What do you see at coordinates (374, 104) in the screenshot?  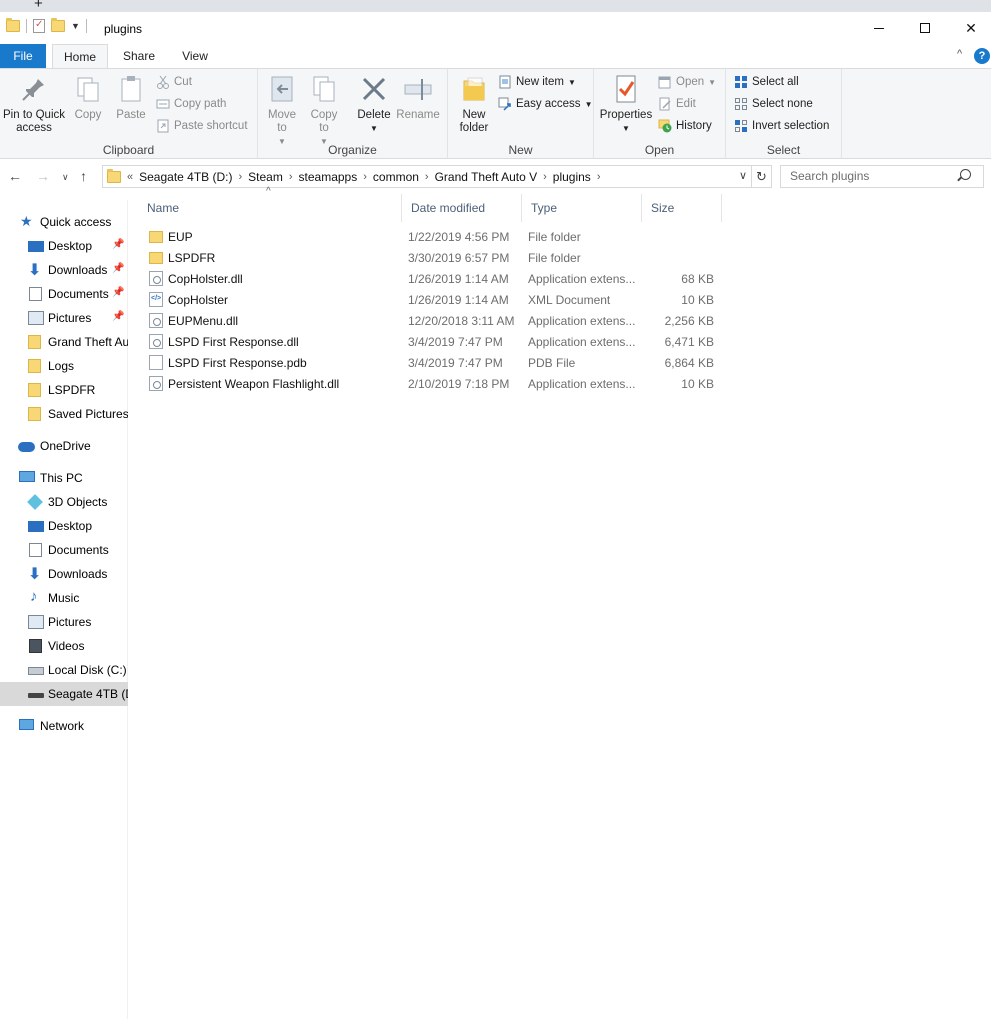 I see `delete-button: Delete ▼` at bounding box center [374, 104].